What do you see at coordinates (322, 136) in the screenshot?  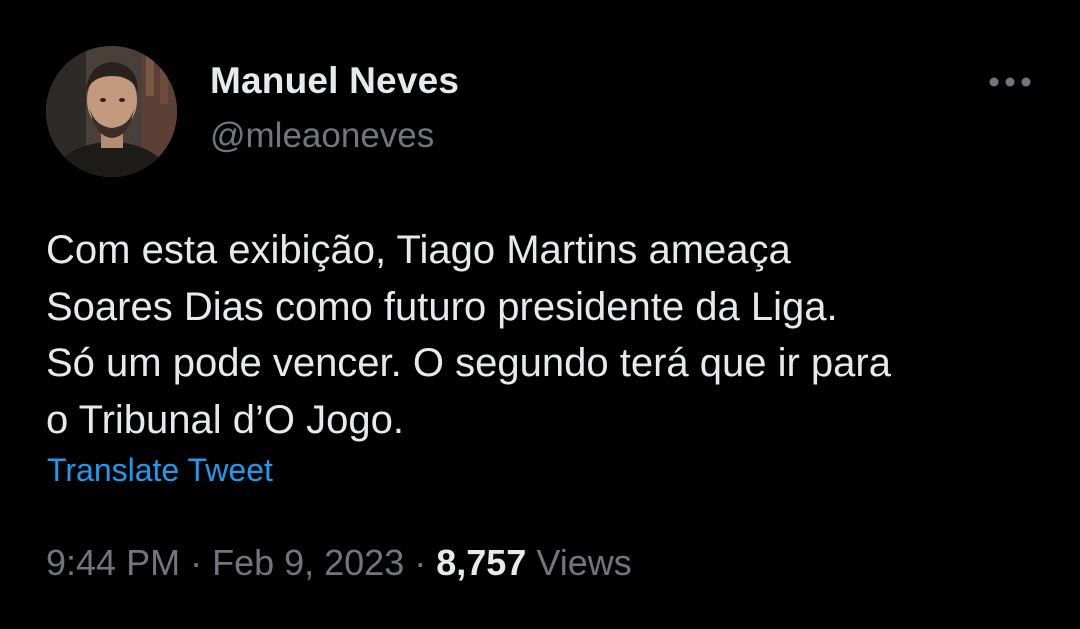 I see `author-handle: @mleaoneves` at bounding box center [322, 136].